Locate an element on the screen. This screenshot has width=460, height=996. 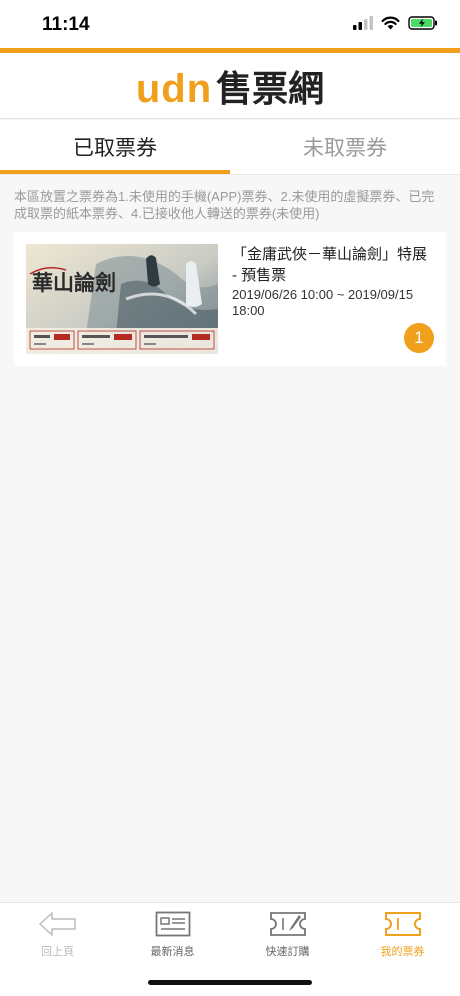
battery-charging-icon is located at coordinates (422, 23).